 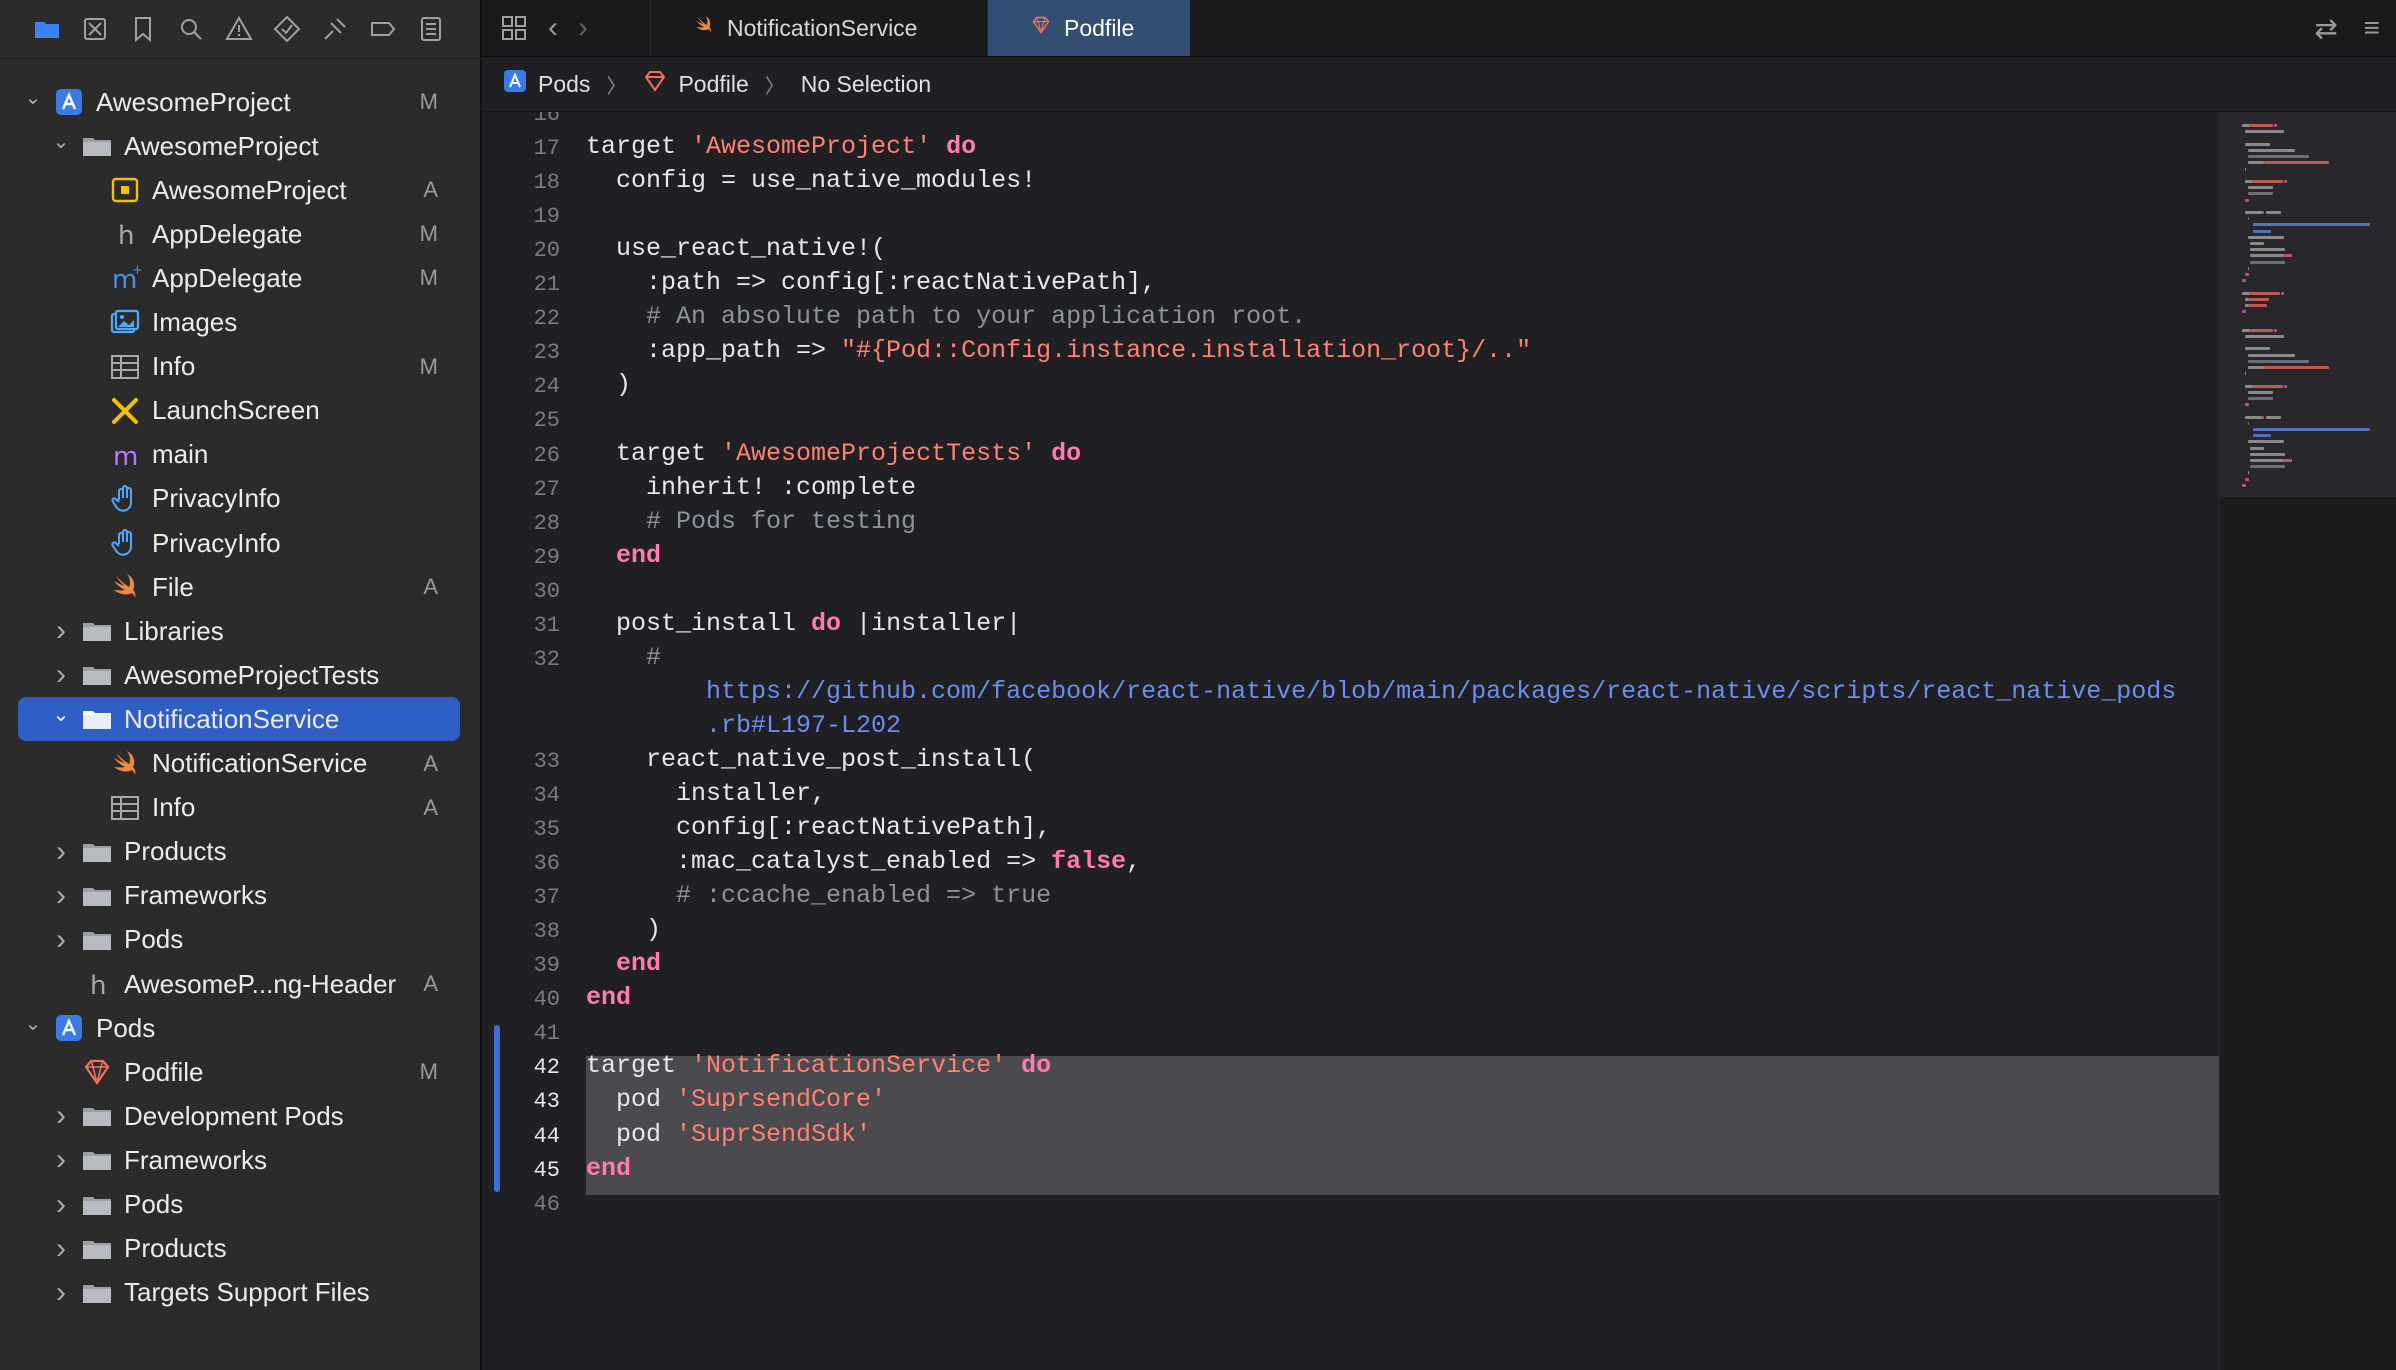 I want to click on sidebar-item-awesomeproject: ⌄ AwesomeProject M, so click(x=240, y=102).